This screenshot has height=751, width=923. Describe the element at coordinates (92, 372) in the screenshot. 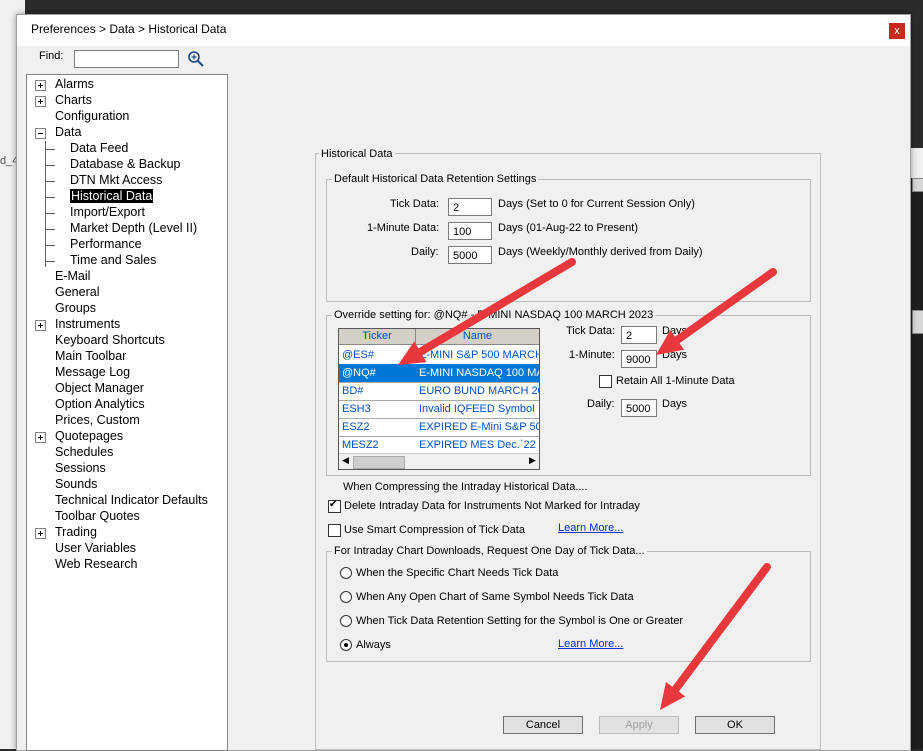

I see `tree-item: Message Log` at that location.